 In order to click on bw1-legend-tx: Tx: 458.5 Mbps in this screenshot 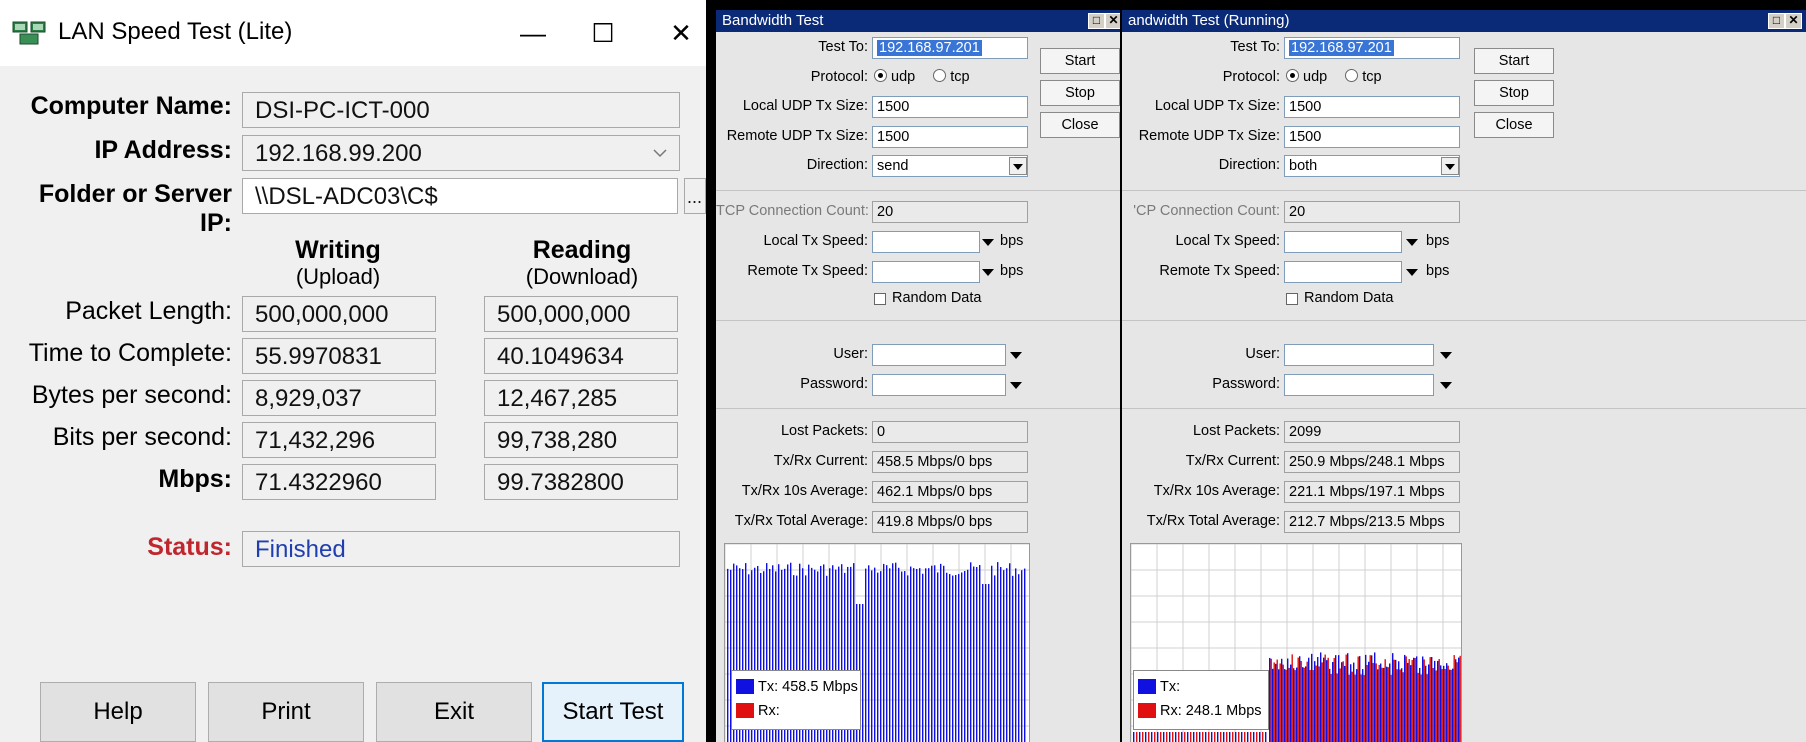, I will do `click(797, 687)`.